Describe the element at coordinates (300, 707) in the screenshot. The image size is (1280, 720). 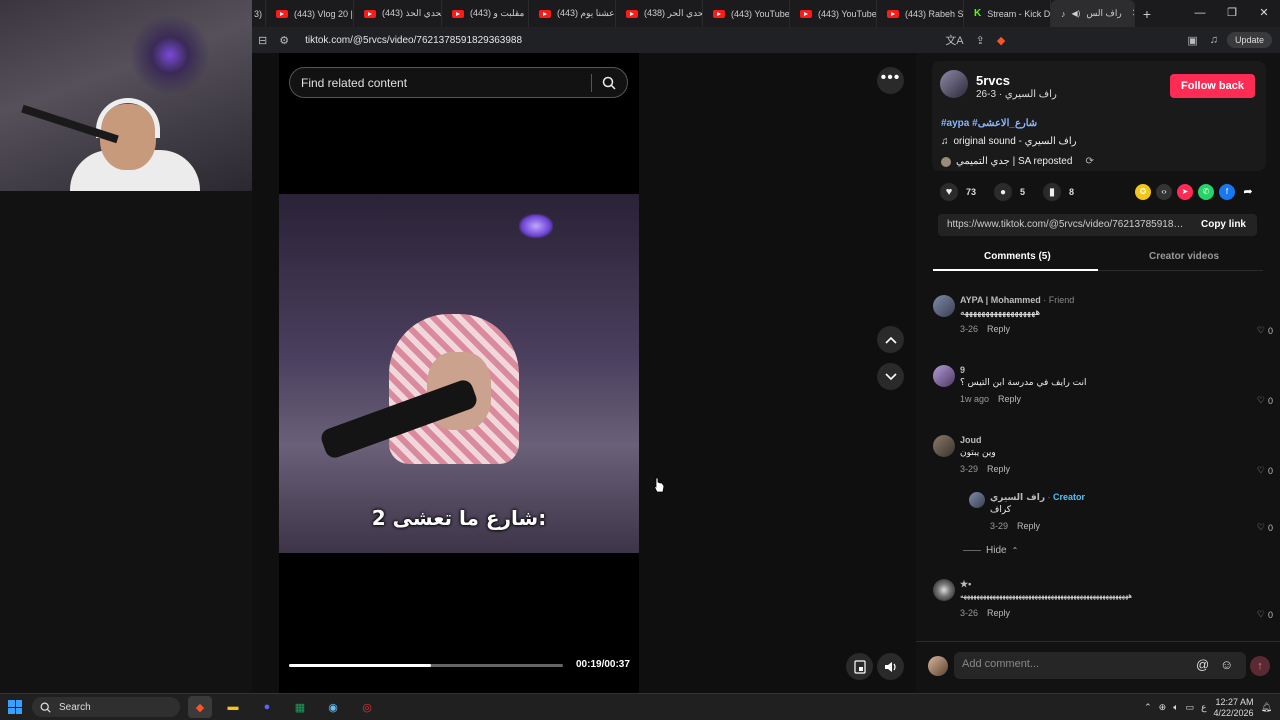
I see `excel-icon: ▦` at that location.